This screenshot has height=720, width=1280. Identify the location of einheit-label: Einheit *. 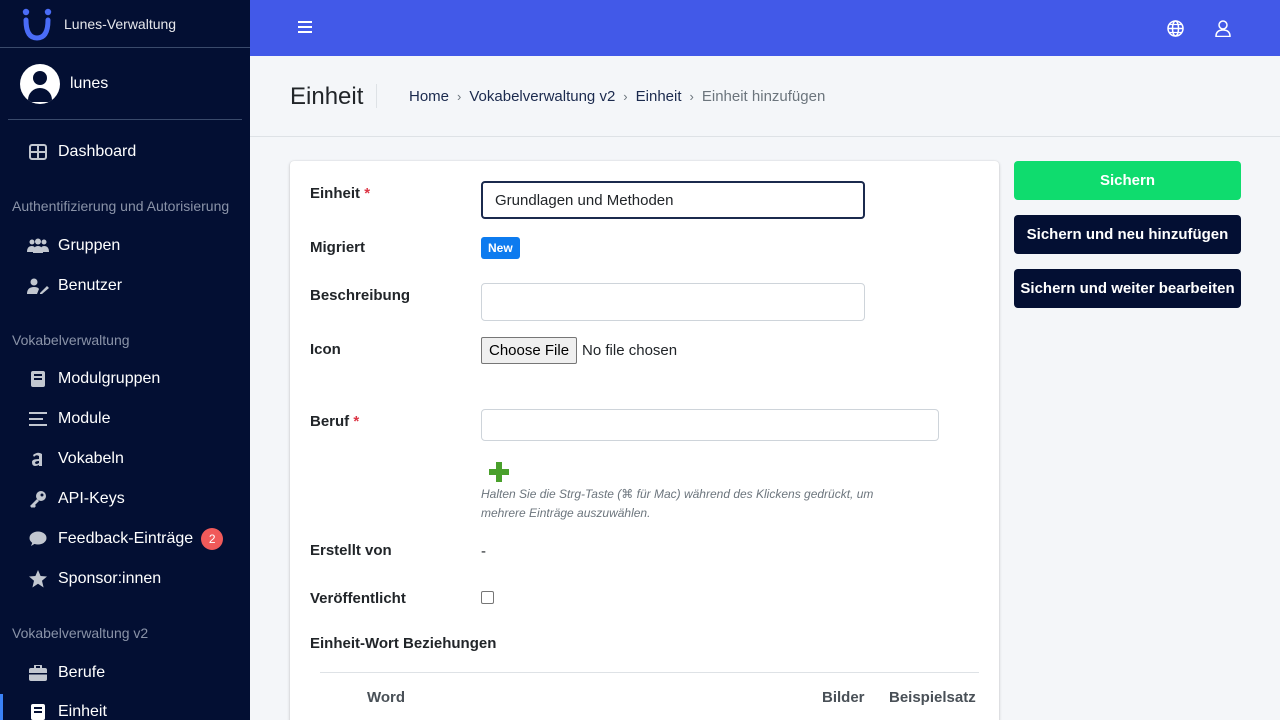
(340, 193).